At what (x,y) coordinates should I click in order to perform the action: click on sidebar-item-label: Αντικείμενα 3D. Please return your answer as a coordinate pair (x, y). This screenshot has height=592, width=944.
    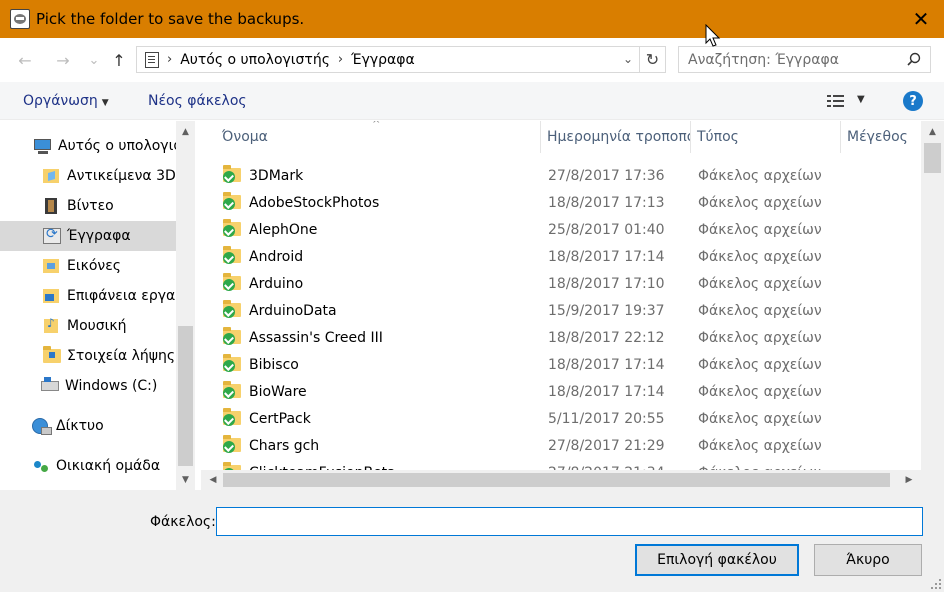
    Looking at the image, I should click on (121, 176).